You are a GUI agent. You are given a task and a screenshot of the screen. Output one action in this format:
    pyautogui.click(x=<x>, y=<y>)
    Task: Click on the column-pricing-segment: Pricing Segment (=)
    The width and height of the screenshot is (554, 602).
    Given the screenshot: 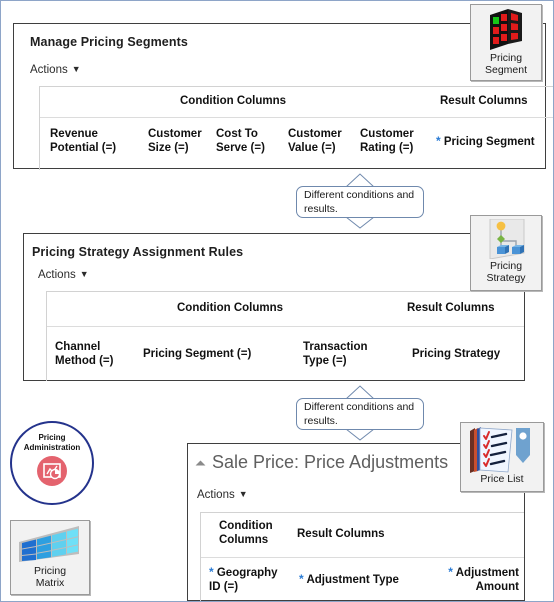 What is the action you would take?
    pyautogui.click(x=197, y=355)
    